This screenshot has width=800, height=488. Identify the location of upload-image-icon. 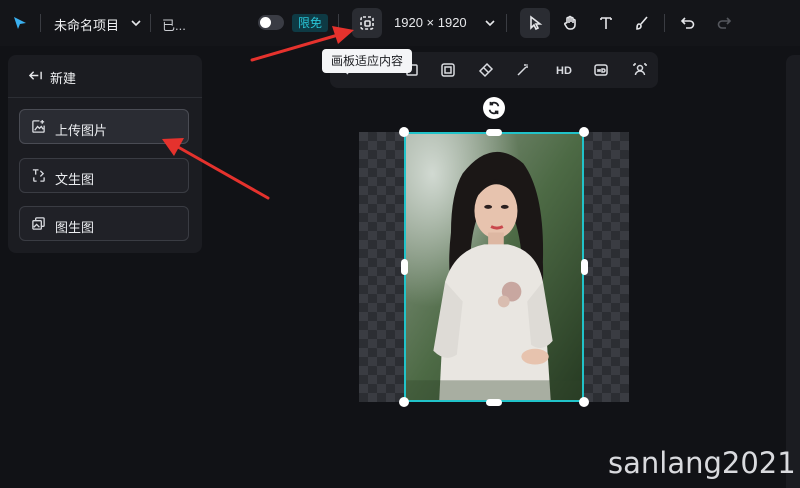
(38, 126).